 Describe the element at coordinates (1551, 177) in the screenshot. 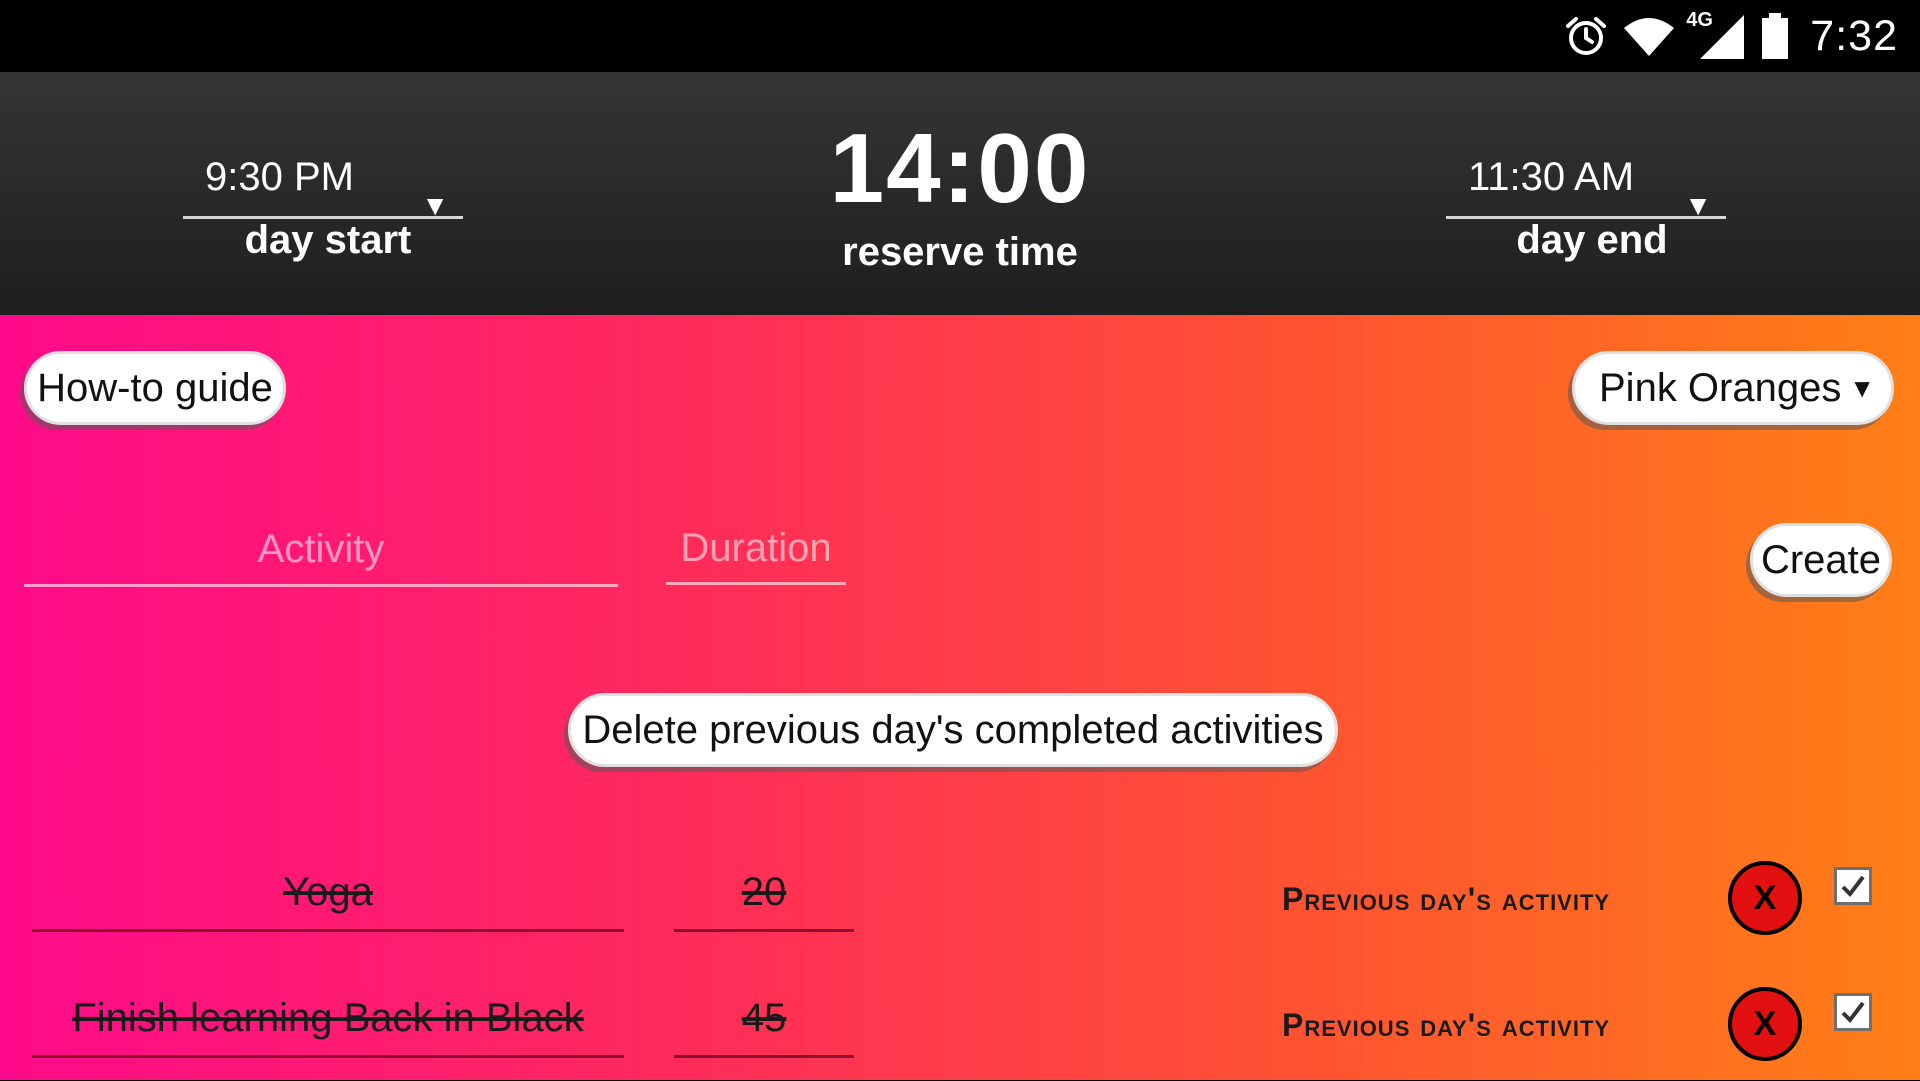

I see `day-end-value: 11:30 AM` at that location.